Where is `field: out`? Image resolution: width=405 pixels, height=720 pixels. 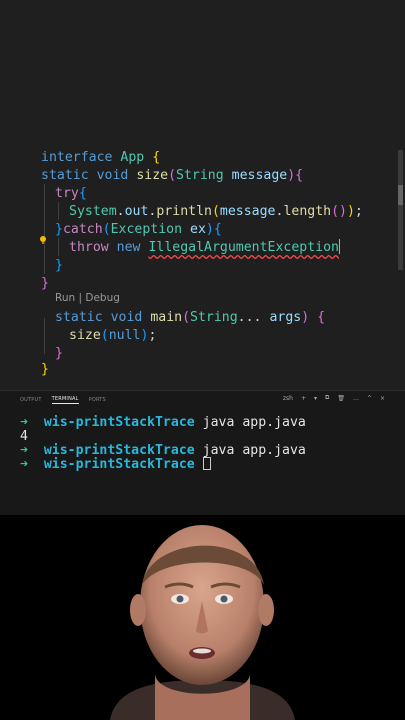
field: out is located at coordinates (136, 211).